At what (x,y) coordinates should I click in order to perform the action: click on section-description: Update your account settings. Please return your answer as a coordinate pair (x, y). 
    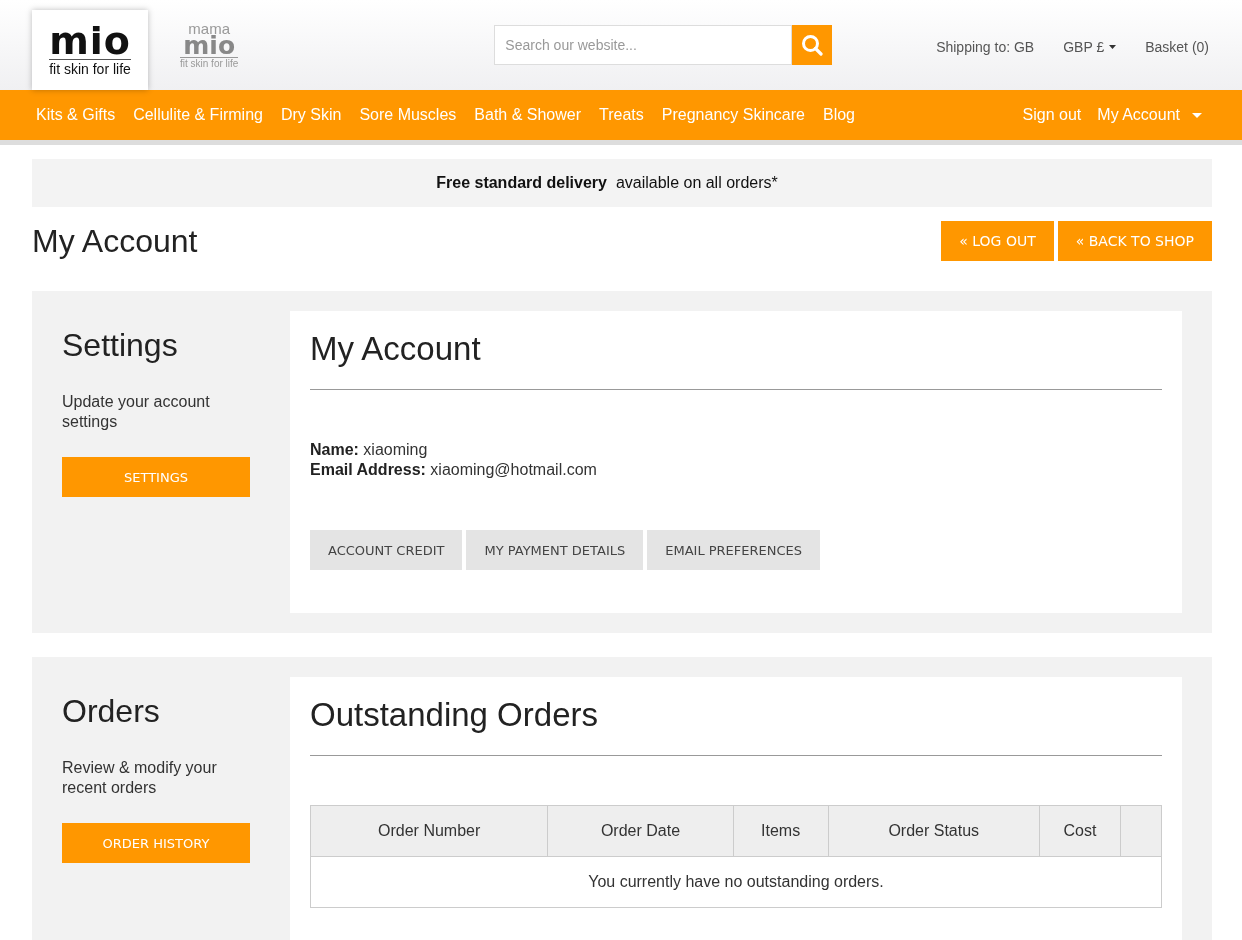
    Looking at the image, I should click on (136, 412).